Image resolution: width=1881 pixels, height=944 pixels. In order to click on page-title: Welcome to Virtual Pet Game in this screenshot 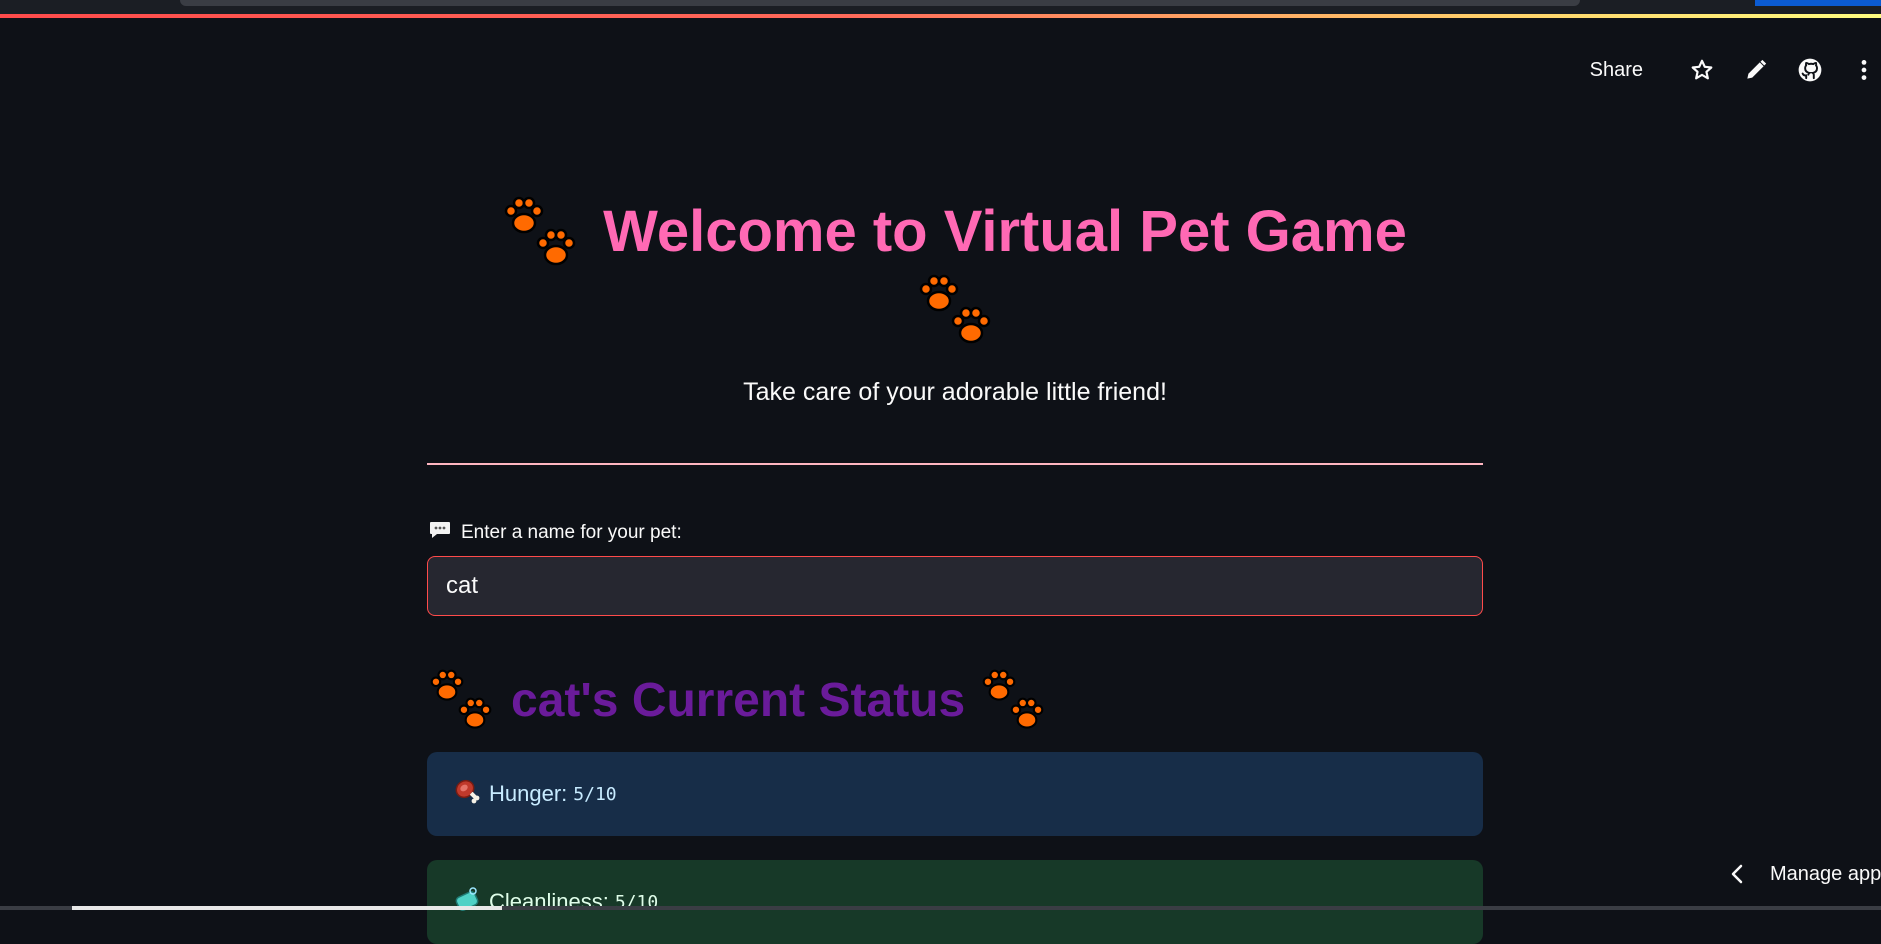, I will do `click(955, 269)`.